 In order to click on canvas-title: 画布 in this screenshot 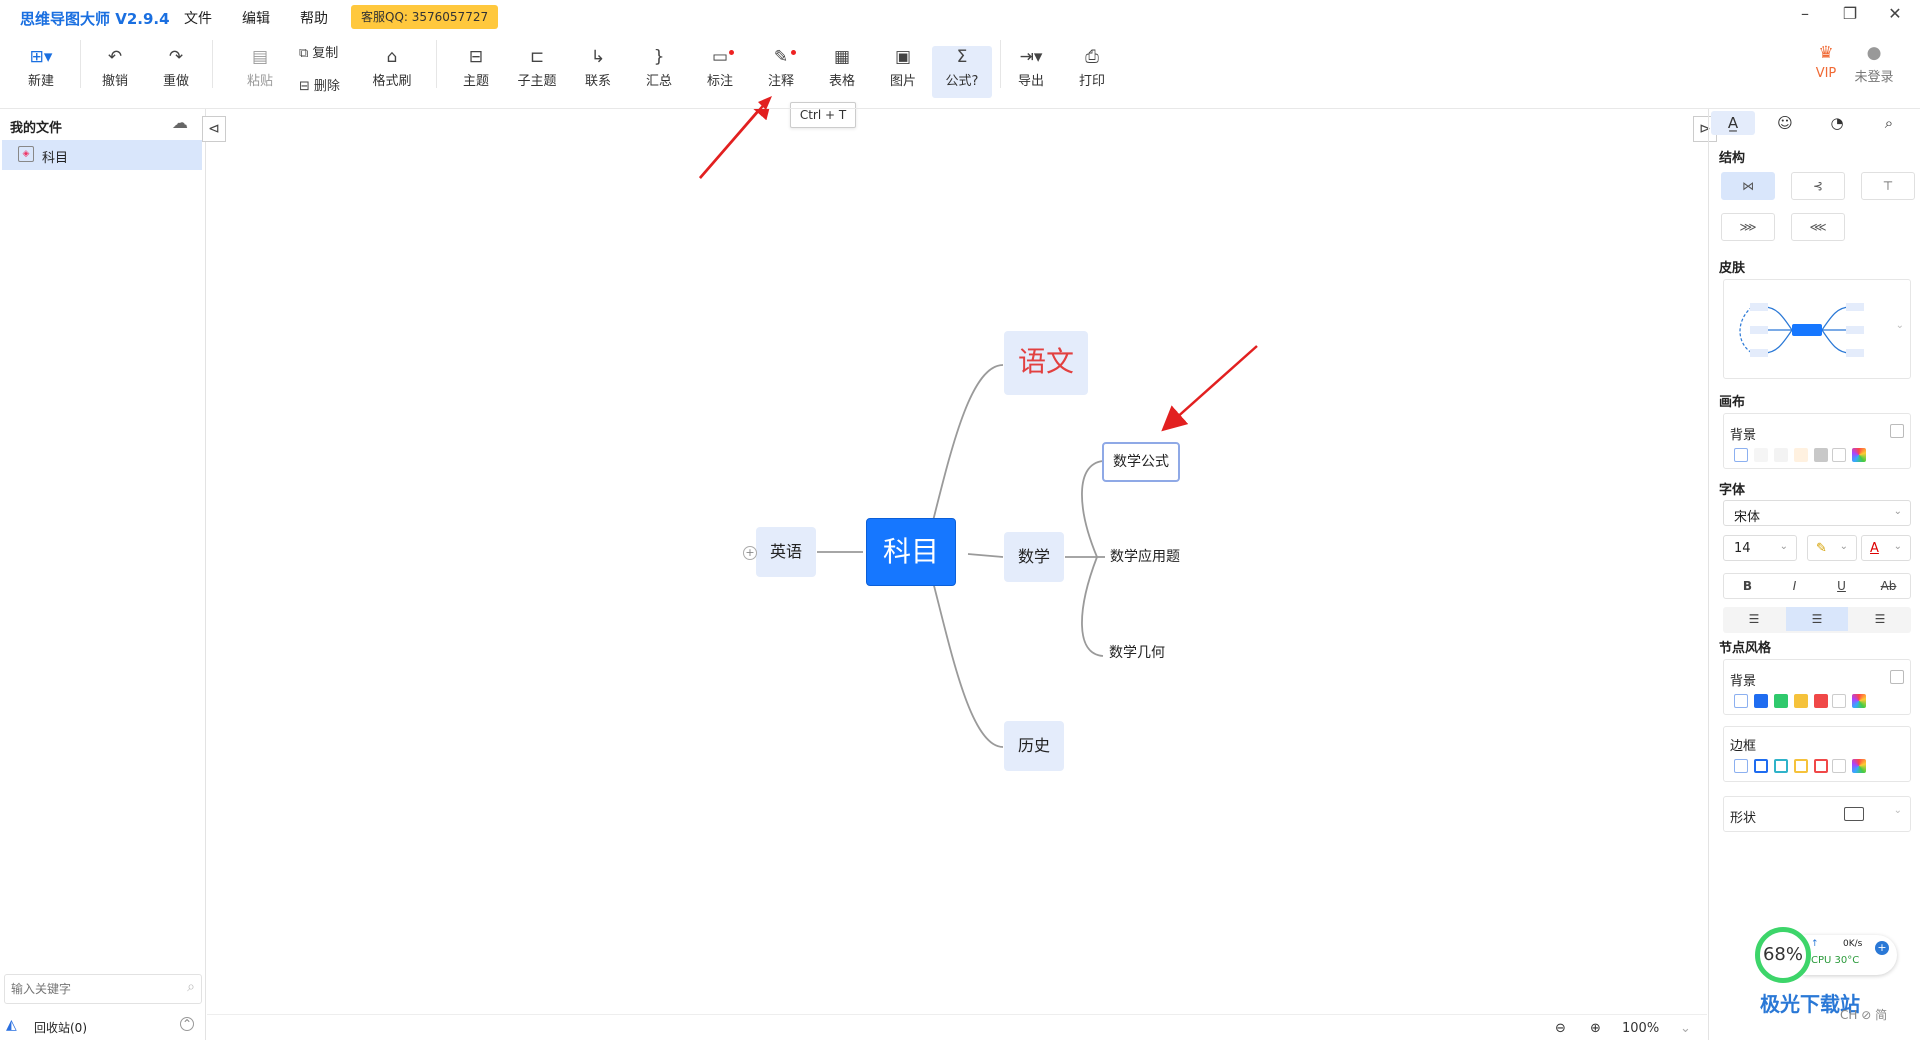, I will do `click(1732, 402)`.